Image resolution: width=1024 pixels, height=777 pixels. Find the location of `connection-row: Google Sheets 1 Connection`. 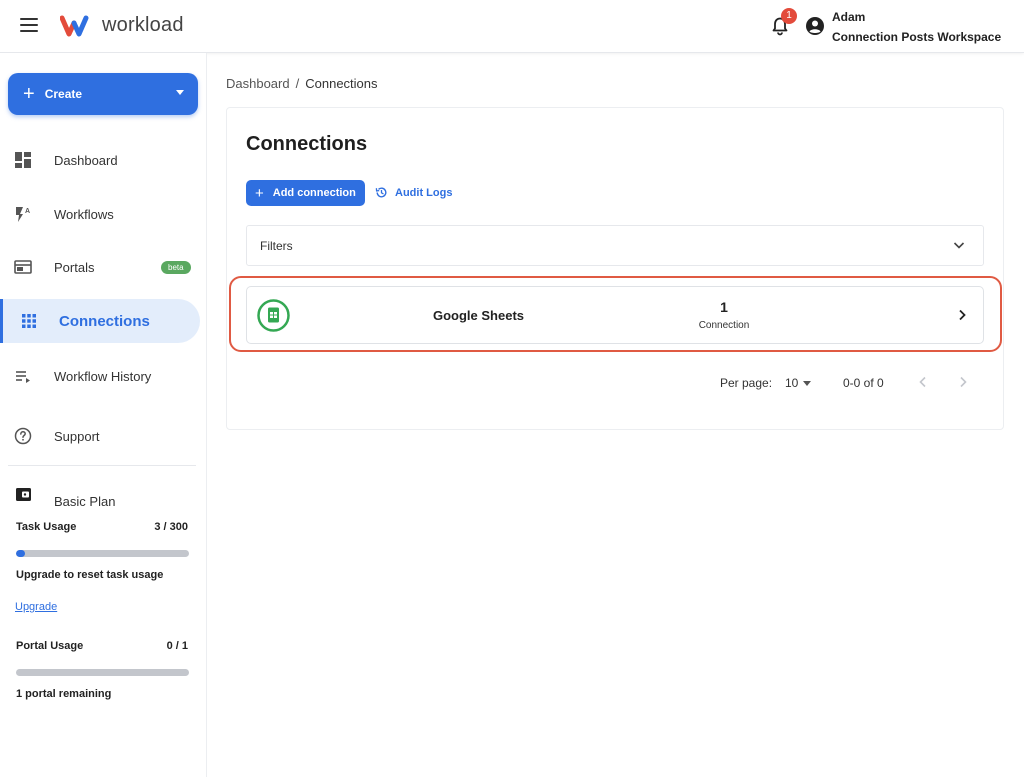

connection-row: Google Sheets 1 Connection is located at coordinates (615, 315).